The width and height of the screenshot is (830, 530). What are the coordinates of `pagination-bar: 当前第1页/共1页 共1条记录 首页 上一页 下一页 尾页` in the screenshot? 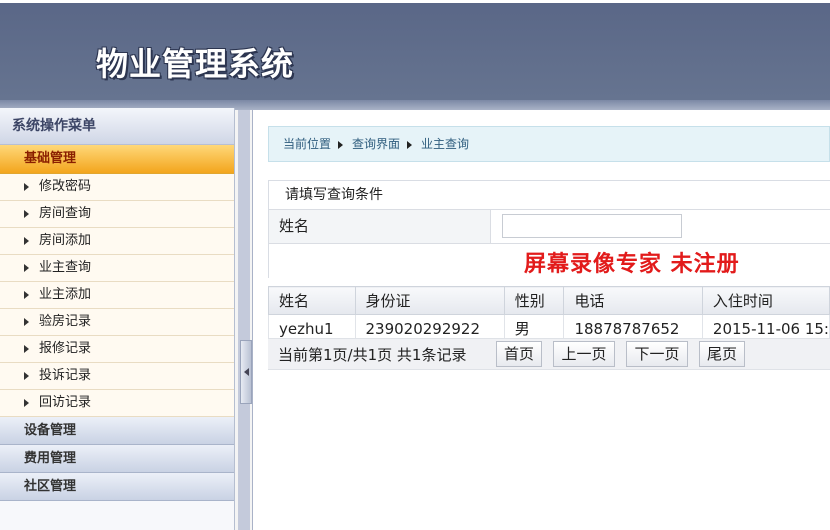 It's located at (549, 354).